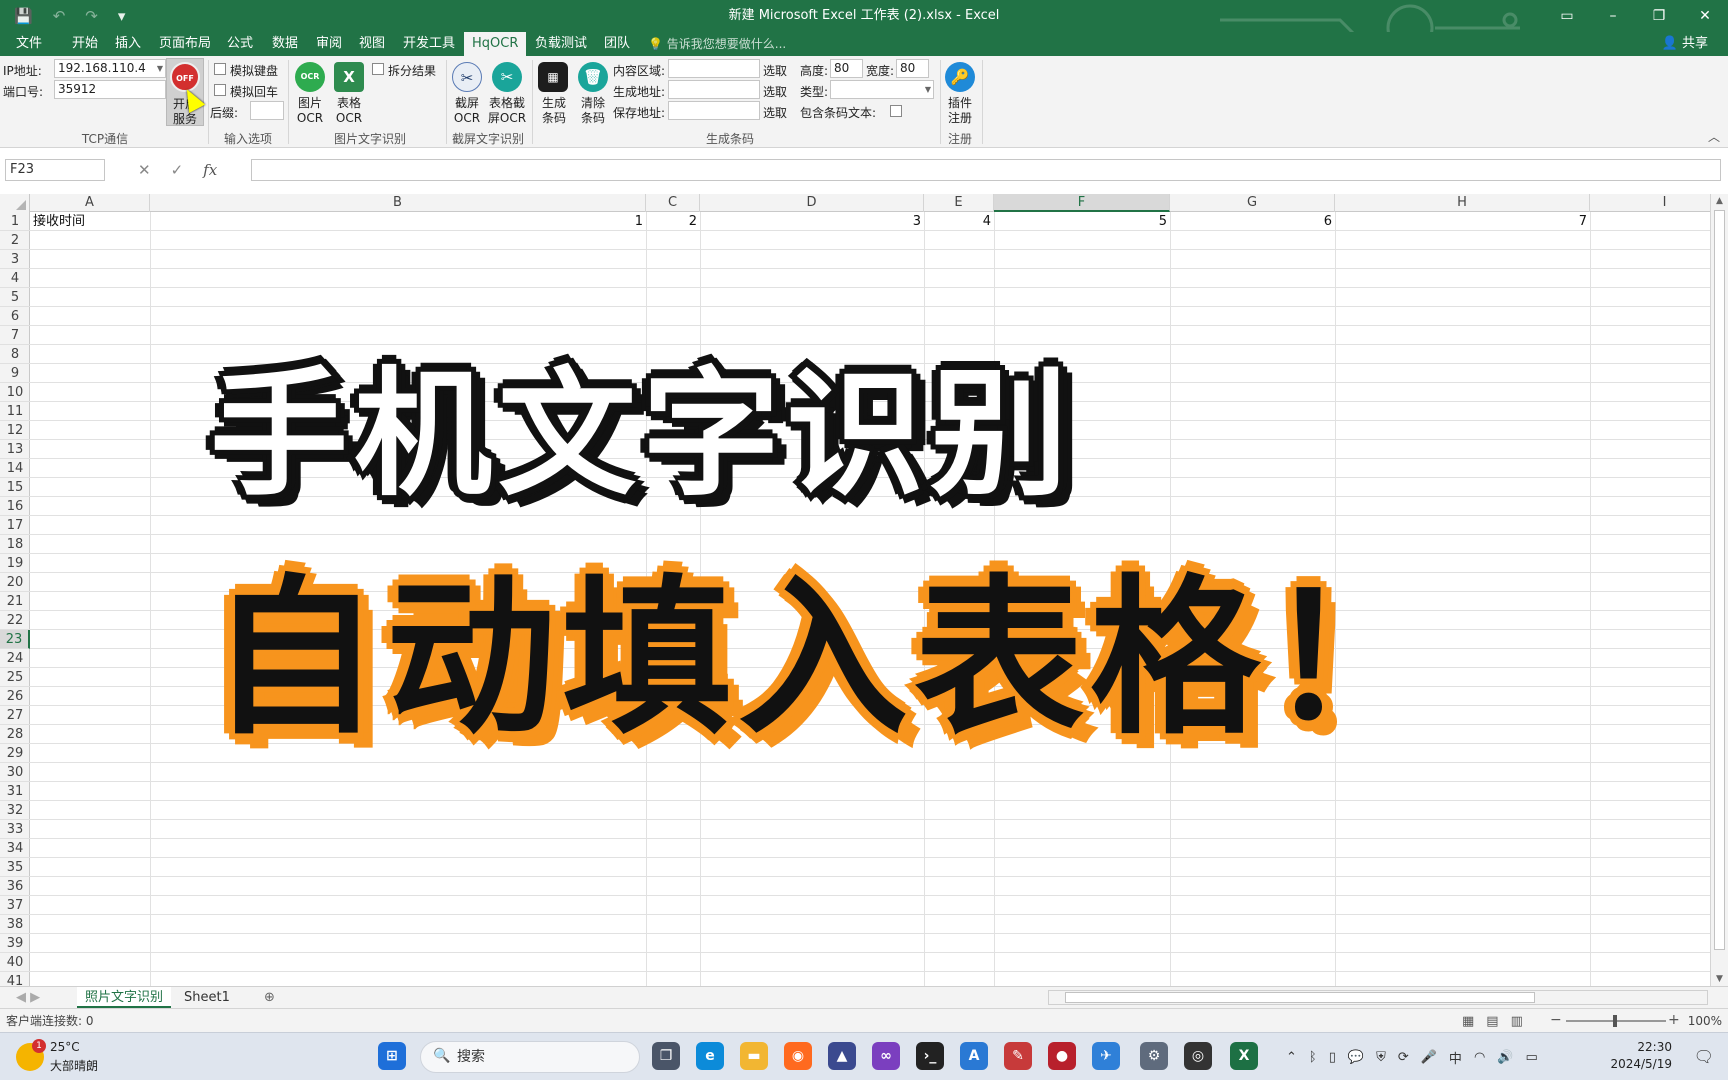 The width and height of the screenshot is (1728, 1080). Describe the element at coordinates (15, 240) in the screenshot. I see `row-header: 2` at that location.